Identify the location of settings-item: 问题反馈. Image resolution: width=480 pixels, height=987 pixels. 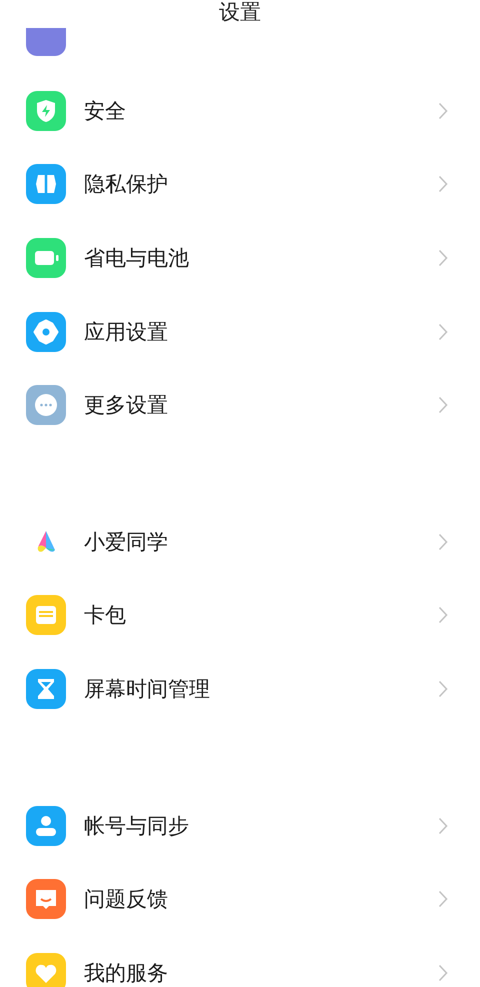
(240, 899).